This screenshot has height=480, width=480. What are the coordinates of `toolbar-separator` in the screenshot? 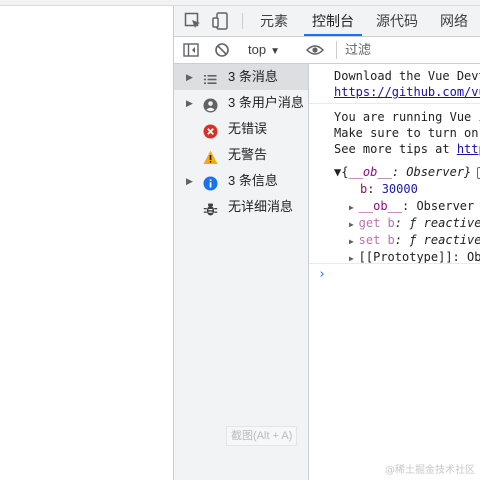 It's located at (336, 50).